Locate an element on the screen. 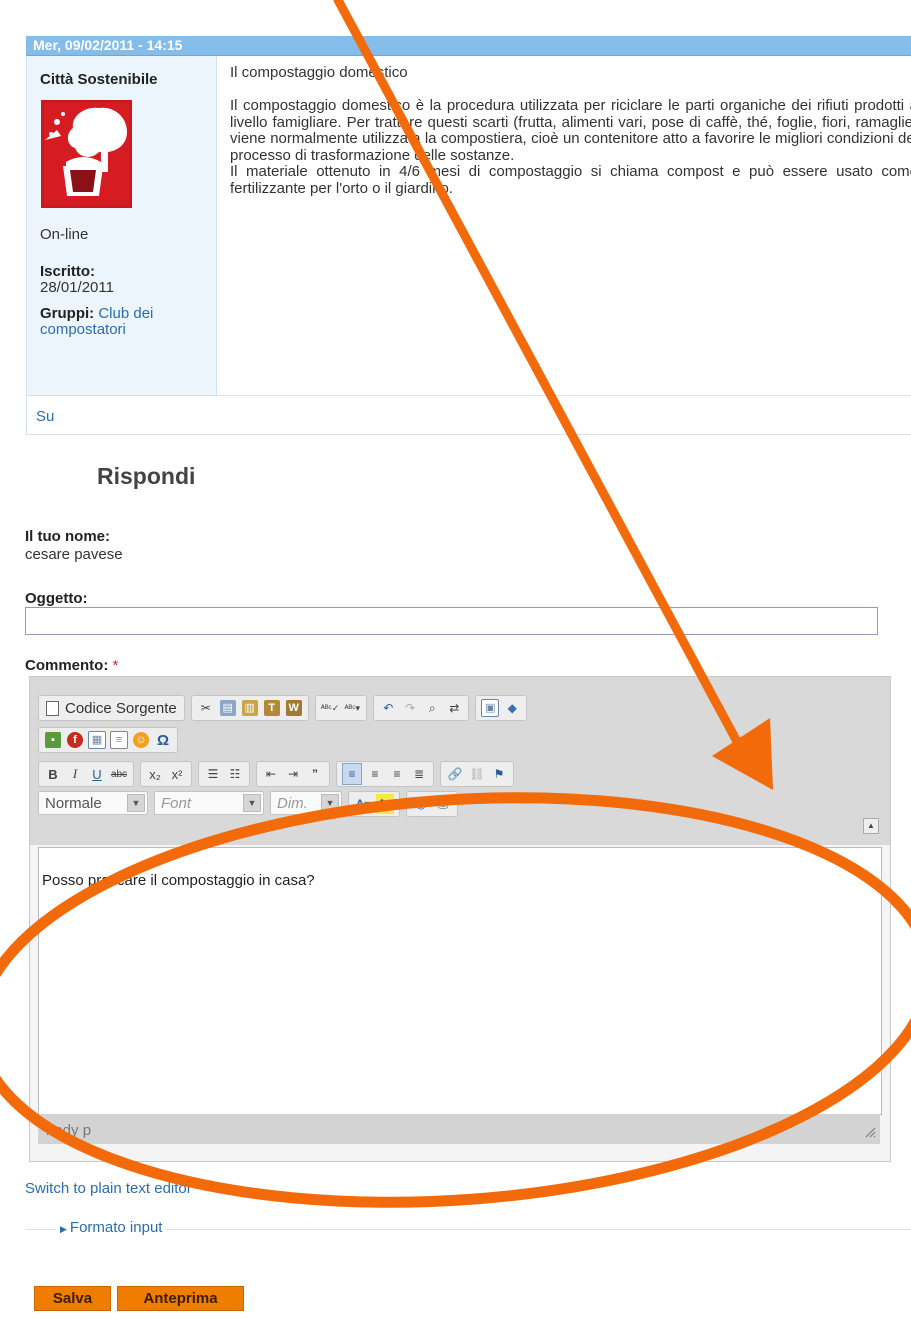 This screenshot has height=1319, width=911. toolbar-row-2: ▪ f ▦ ≡ ☺ Ω is located at coordinates (108, 741).